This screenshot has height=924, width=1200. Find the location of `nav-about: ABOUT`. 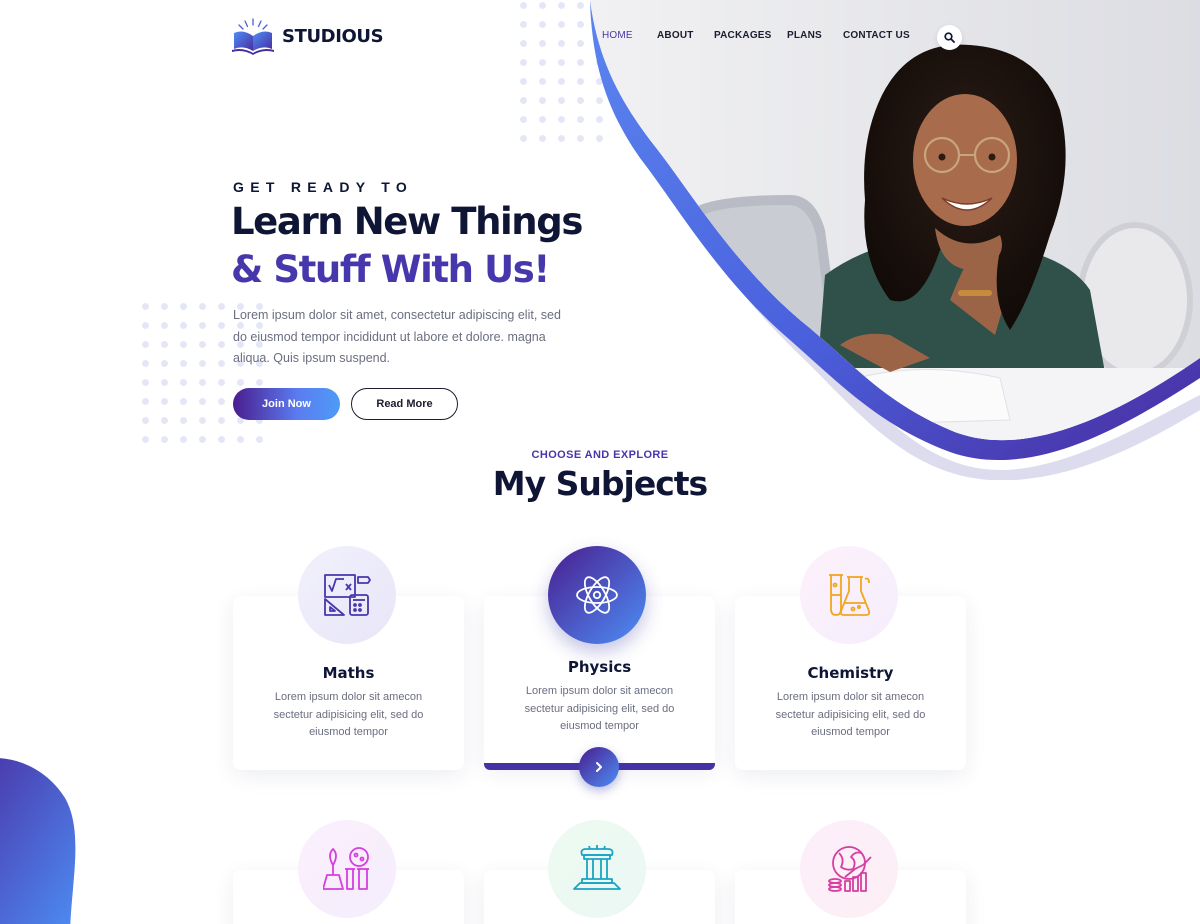

nav-about: ABOUT is located at coordinates (675, 35).